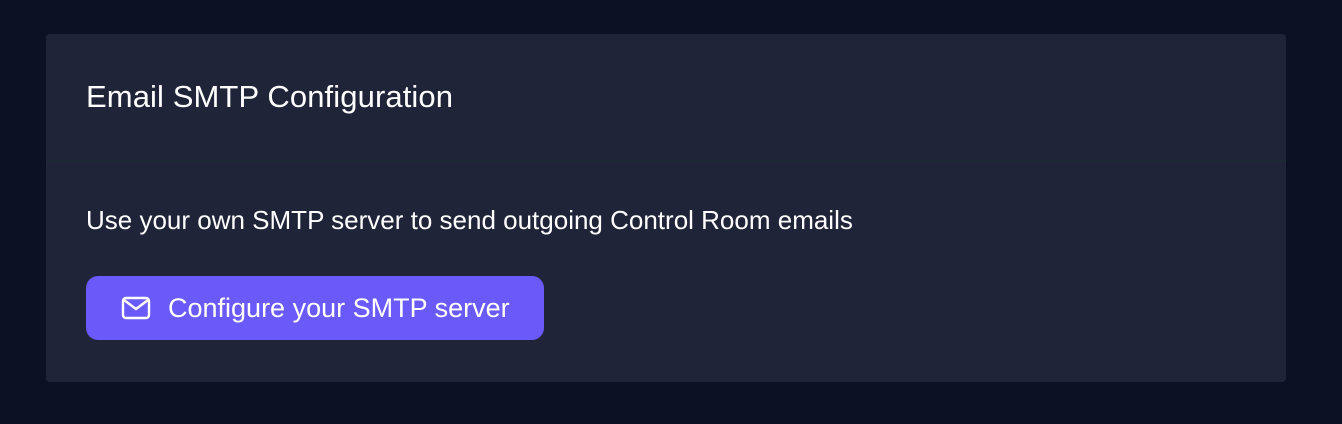 This screenshot has height=424, width=1342. I want to click on configure-smtp-server-button: Configure your SMTP server, so click(315, 308).